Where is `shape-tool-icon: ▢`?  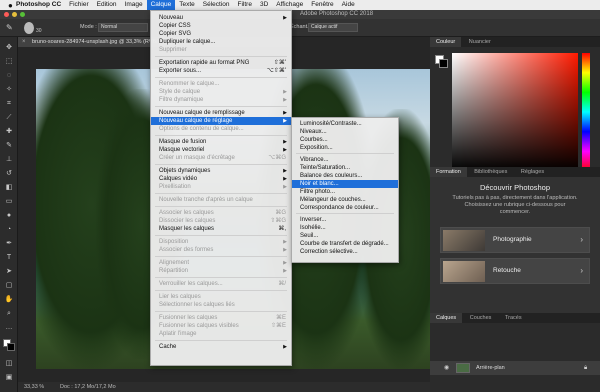 shape-tool-icon: ▢ is located at coordinates (9, 286).